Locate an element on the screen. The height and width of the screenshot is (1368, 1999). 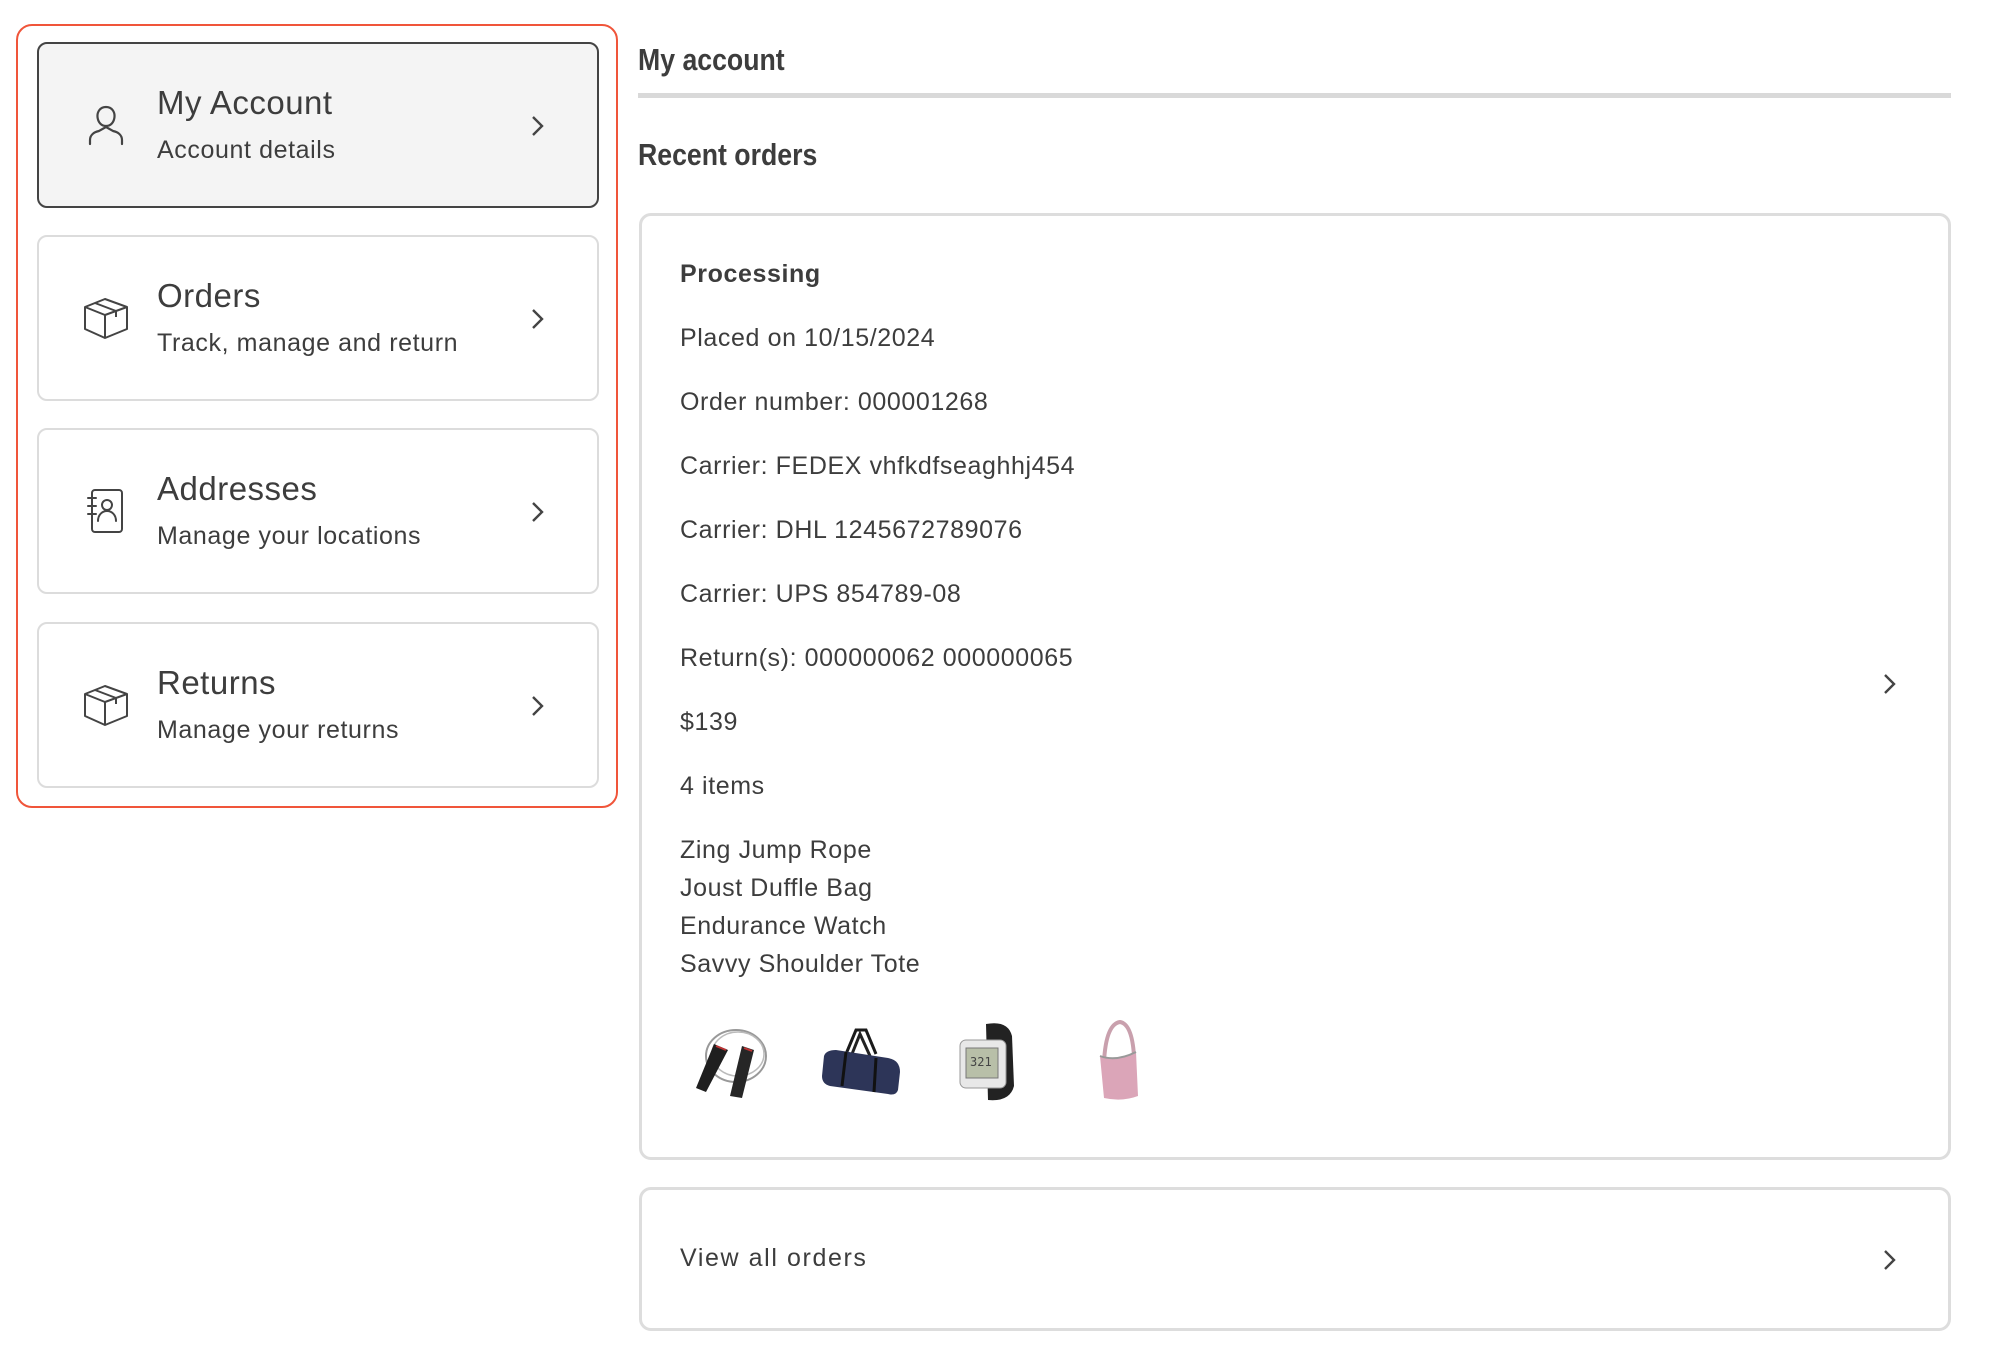
sidebar-item-my-account: My Account Account details is located at coordinates (318, 125).